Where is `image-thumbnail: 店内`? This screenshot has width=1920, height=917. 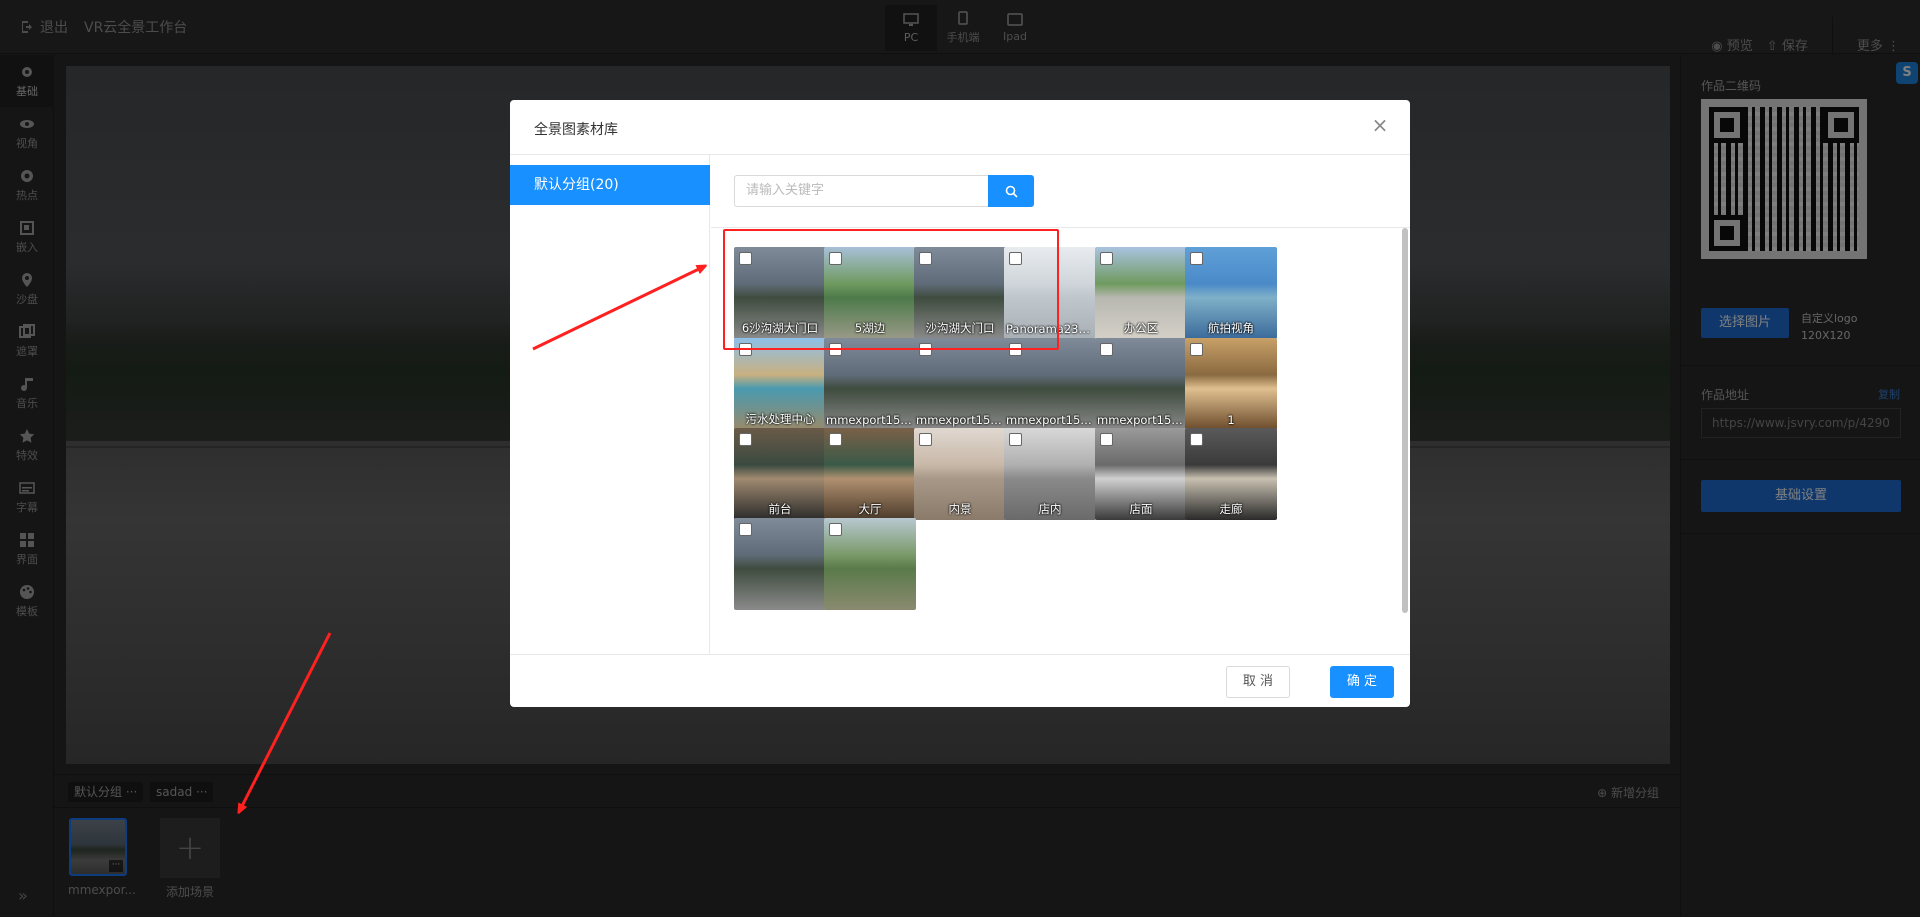 image-thumbnail: 店内 is located at coordinates (1050, 474).